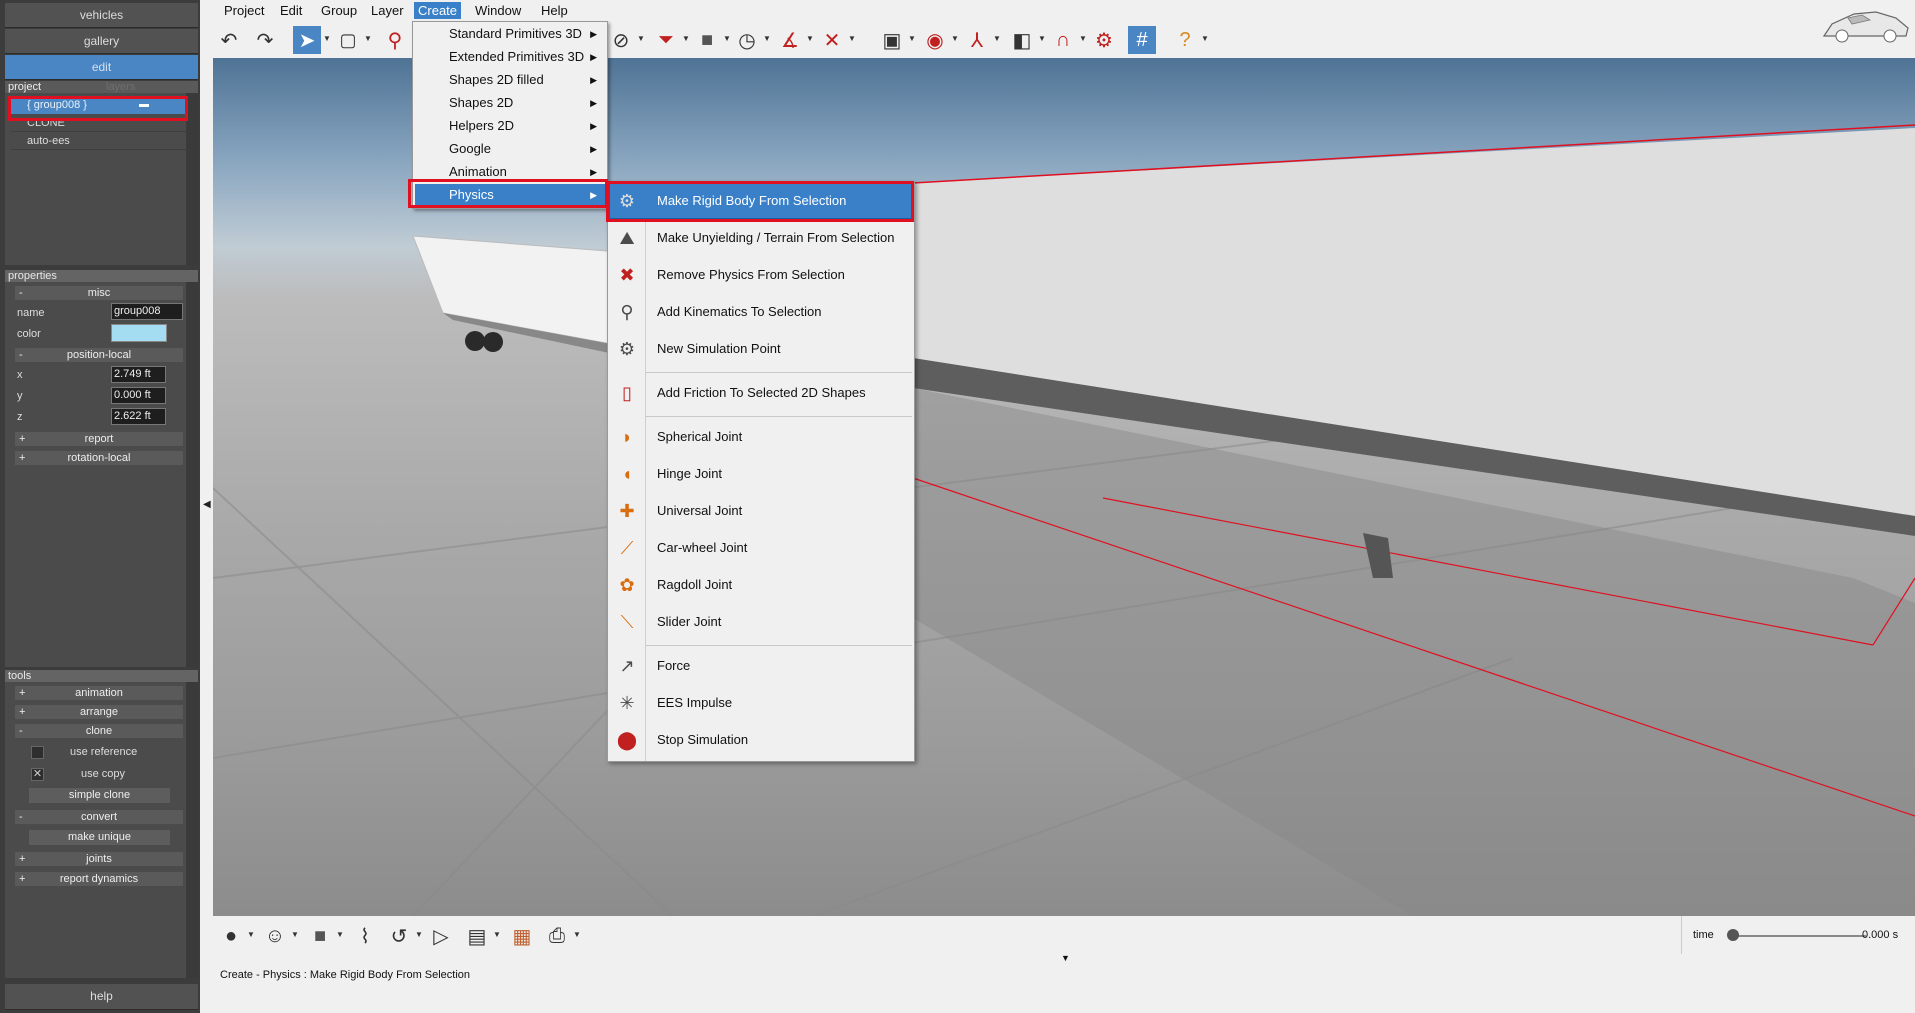 This screenshot has height=1013, width=1915. I want to click on time-slider-thumb, so click(1733, 935).